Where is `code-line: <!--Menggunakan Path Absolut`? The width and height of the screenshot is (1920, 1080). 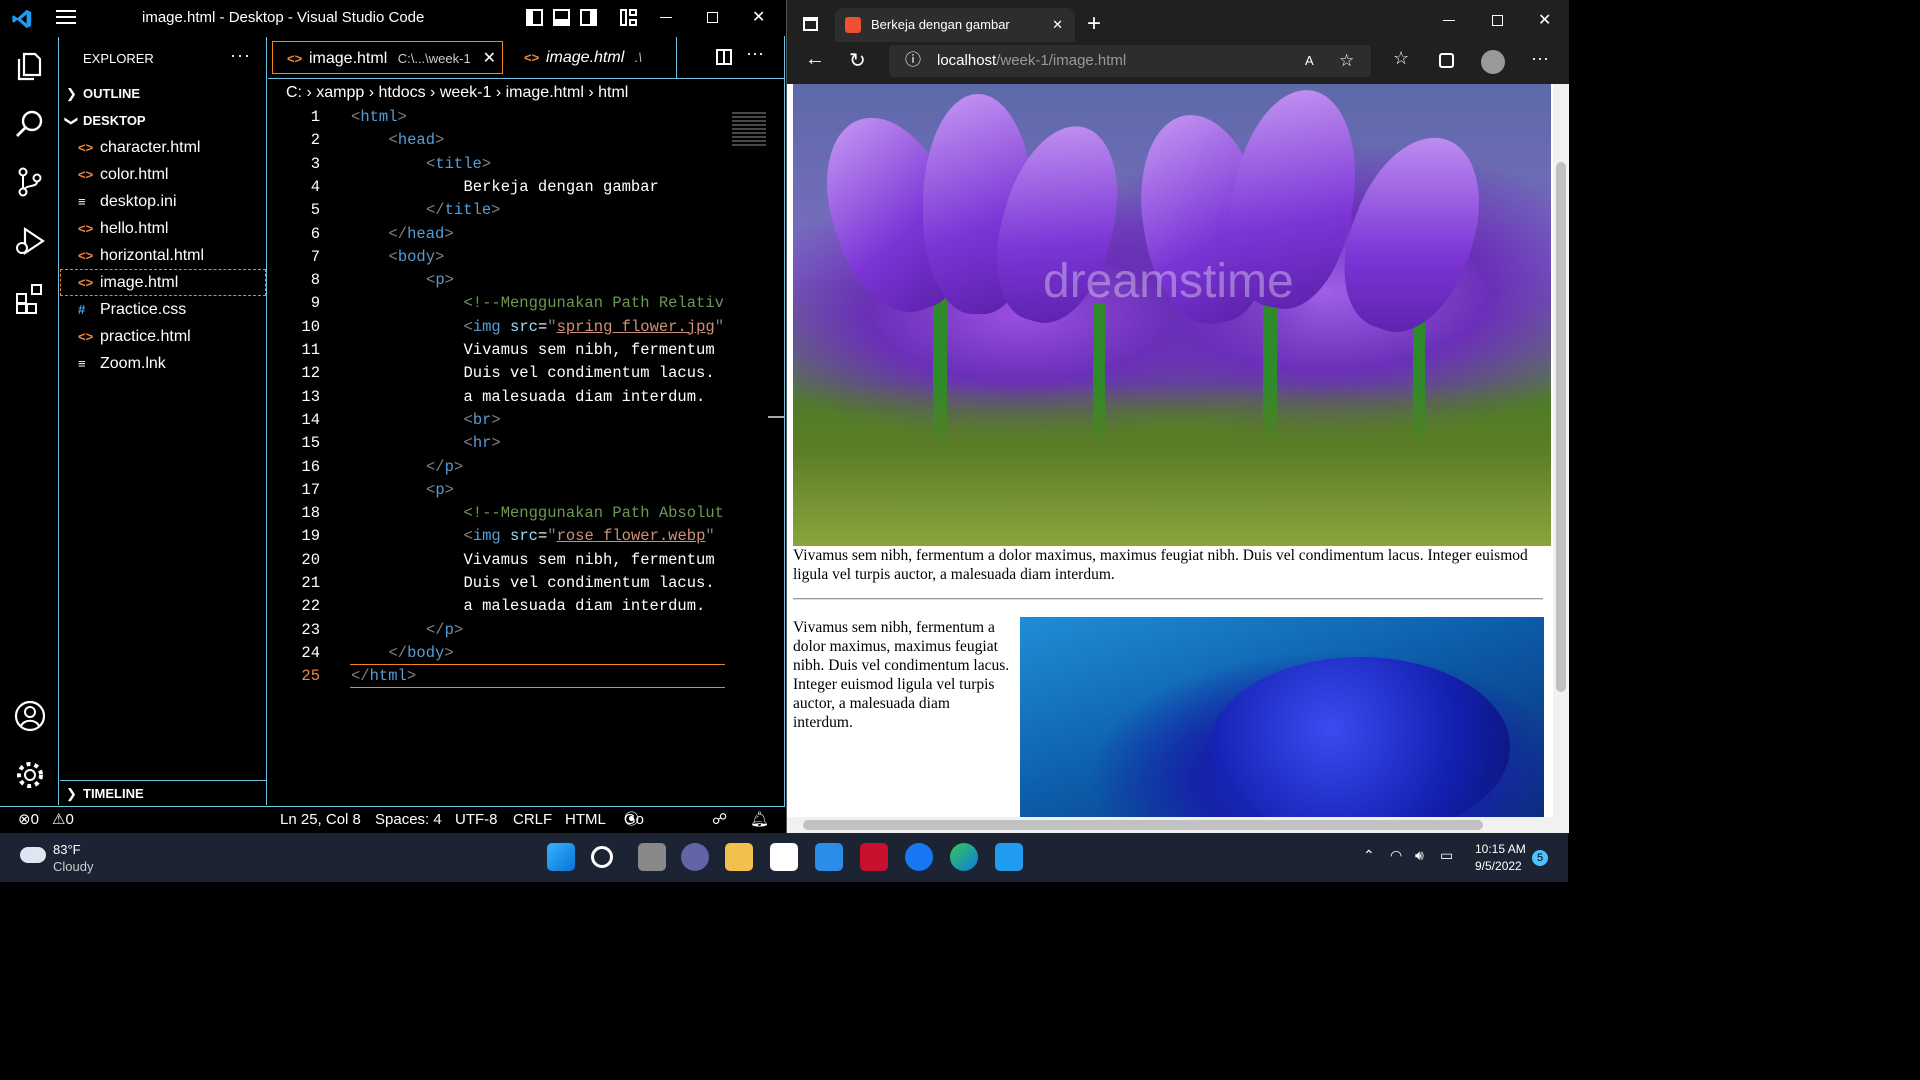 code-line: <!--Menggunakan Path Absolut is located at coordinates (594, 513).